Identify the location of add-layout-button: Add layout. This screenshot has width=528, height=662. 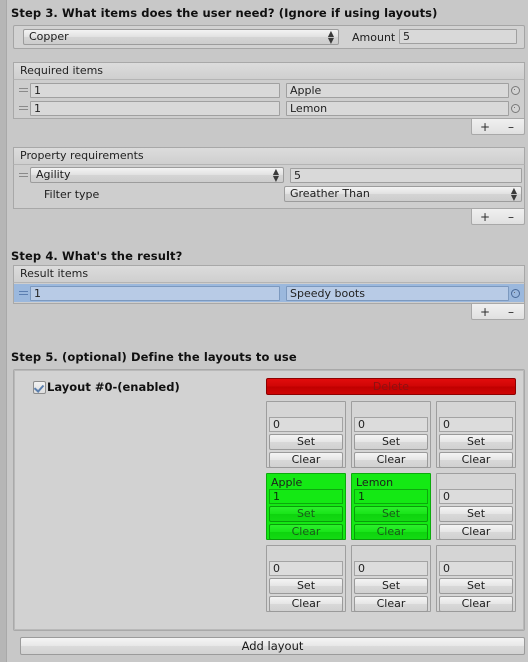
(272, 646).